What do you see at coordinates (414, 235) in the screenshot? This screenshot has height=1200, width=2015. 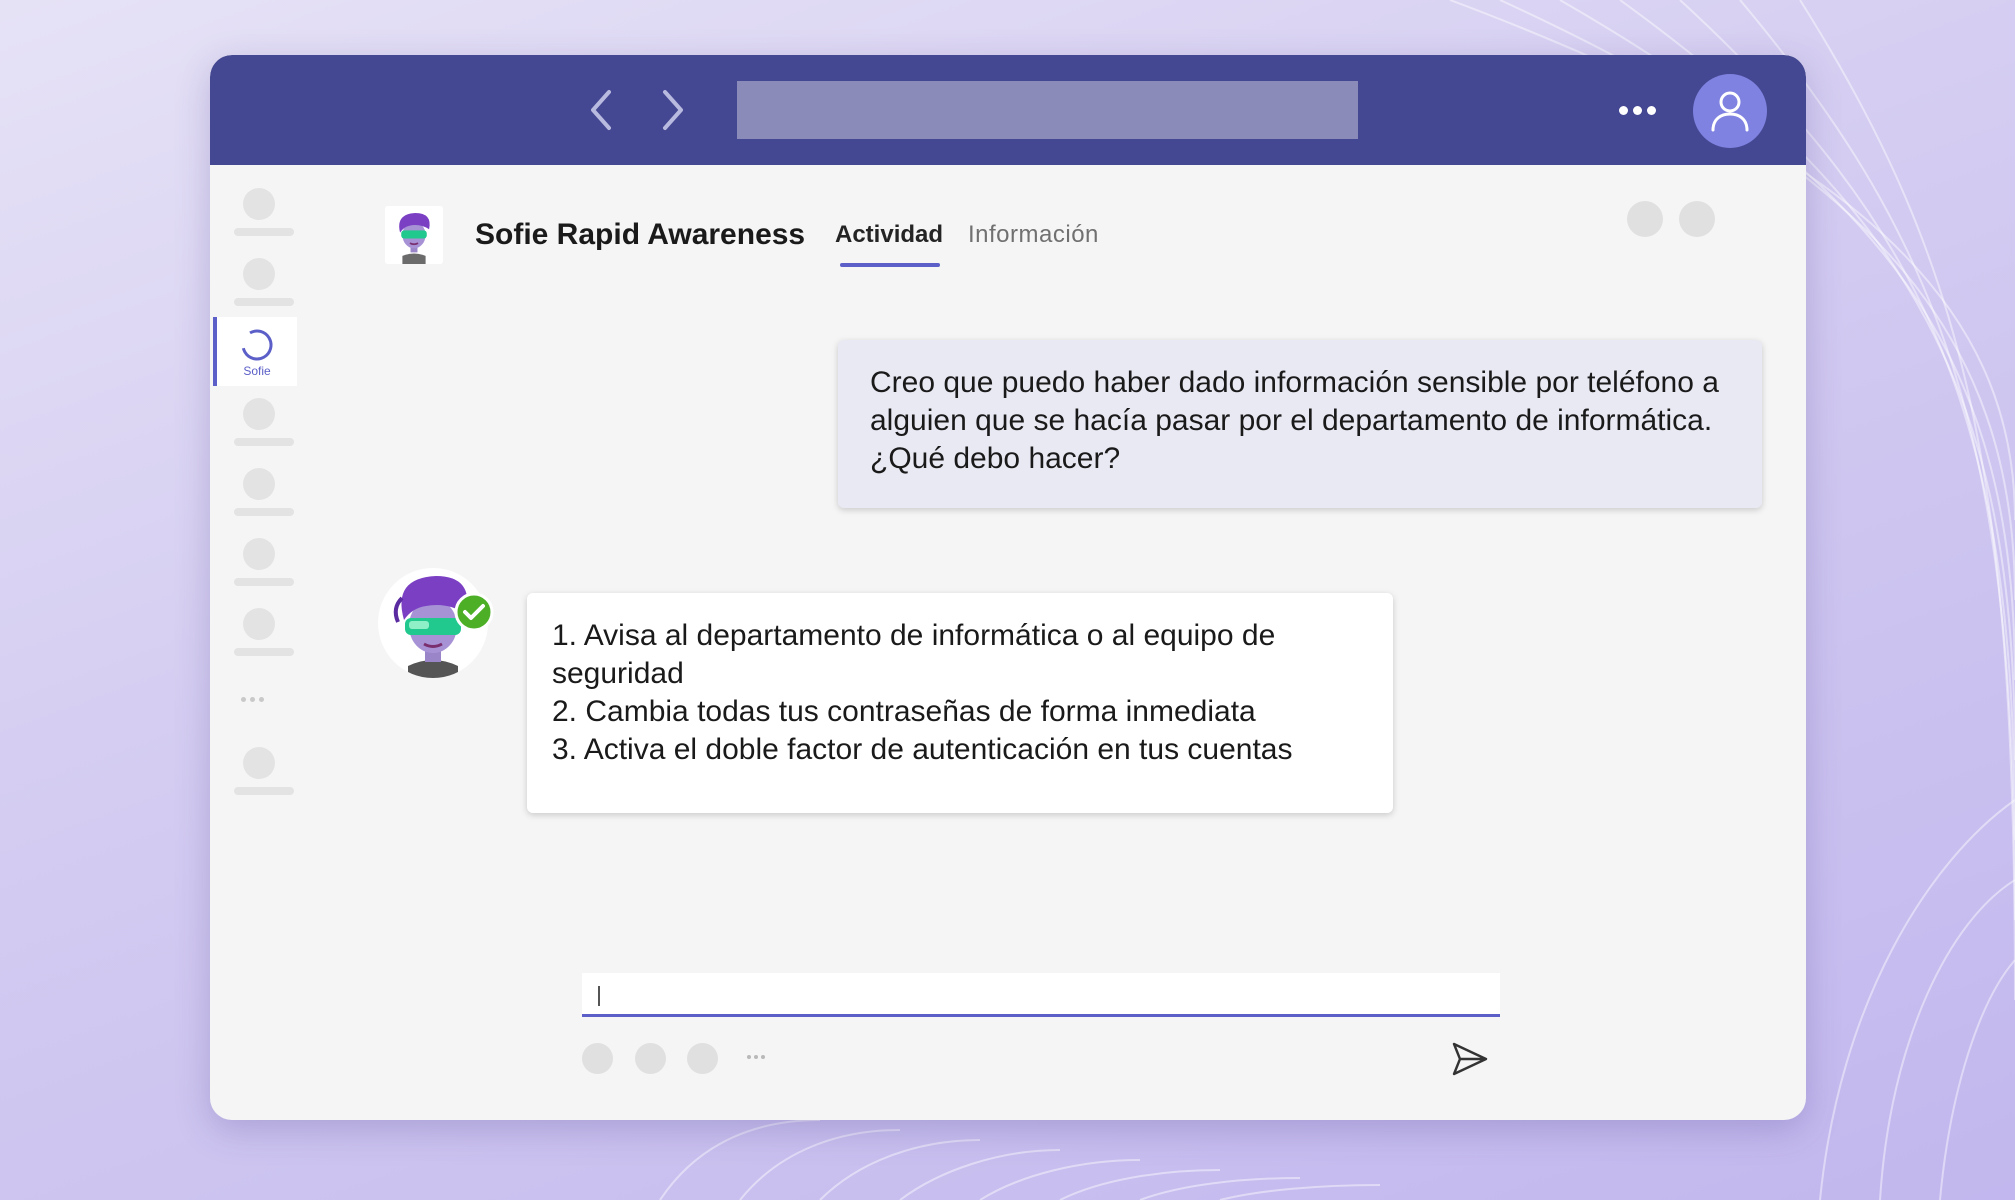 I see `bot-avatar` at bounding box center [414, 235].